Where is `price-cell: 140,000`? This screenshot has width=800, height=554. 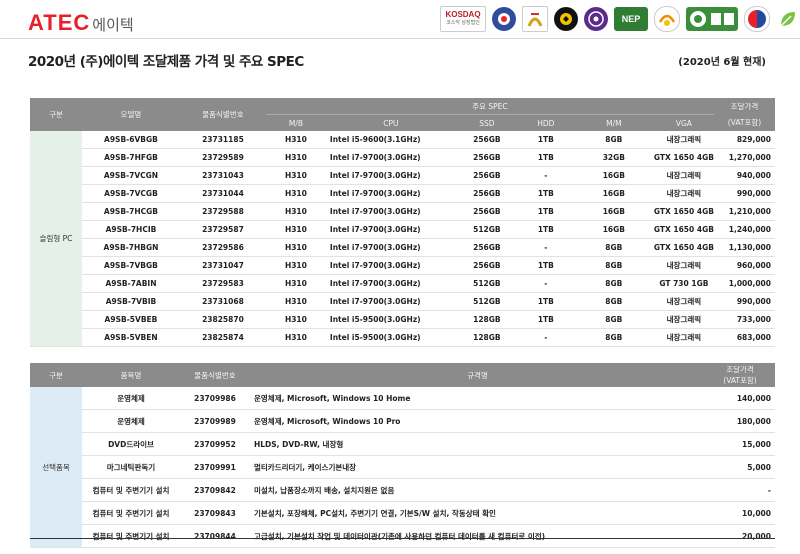
price-cell: 140,000 is located at coordinates (740, 398).